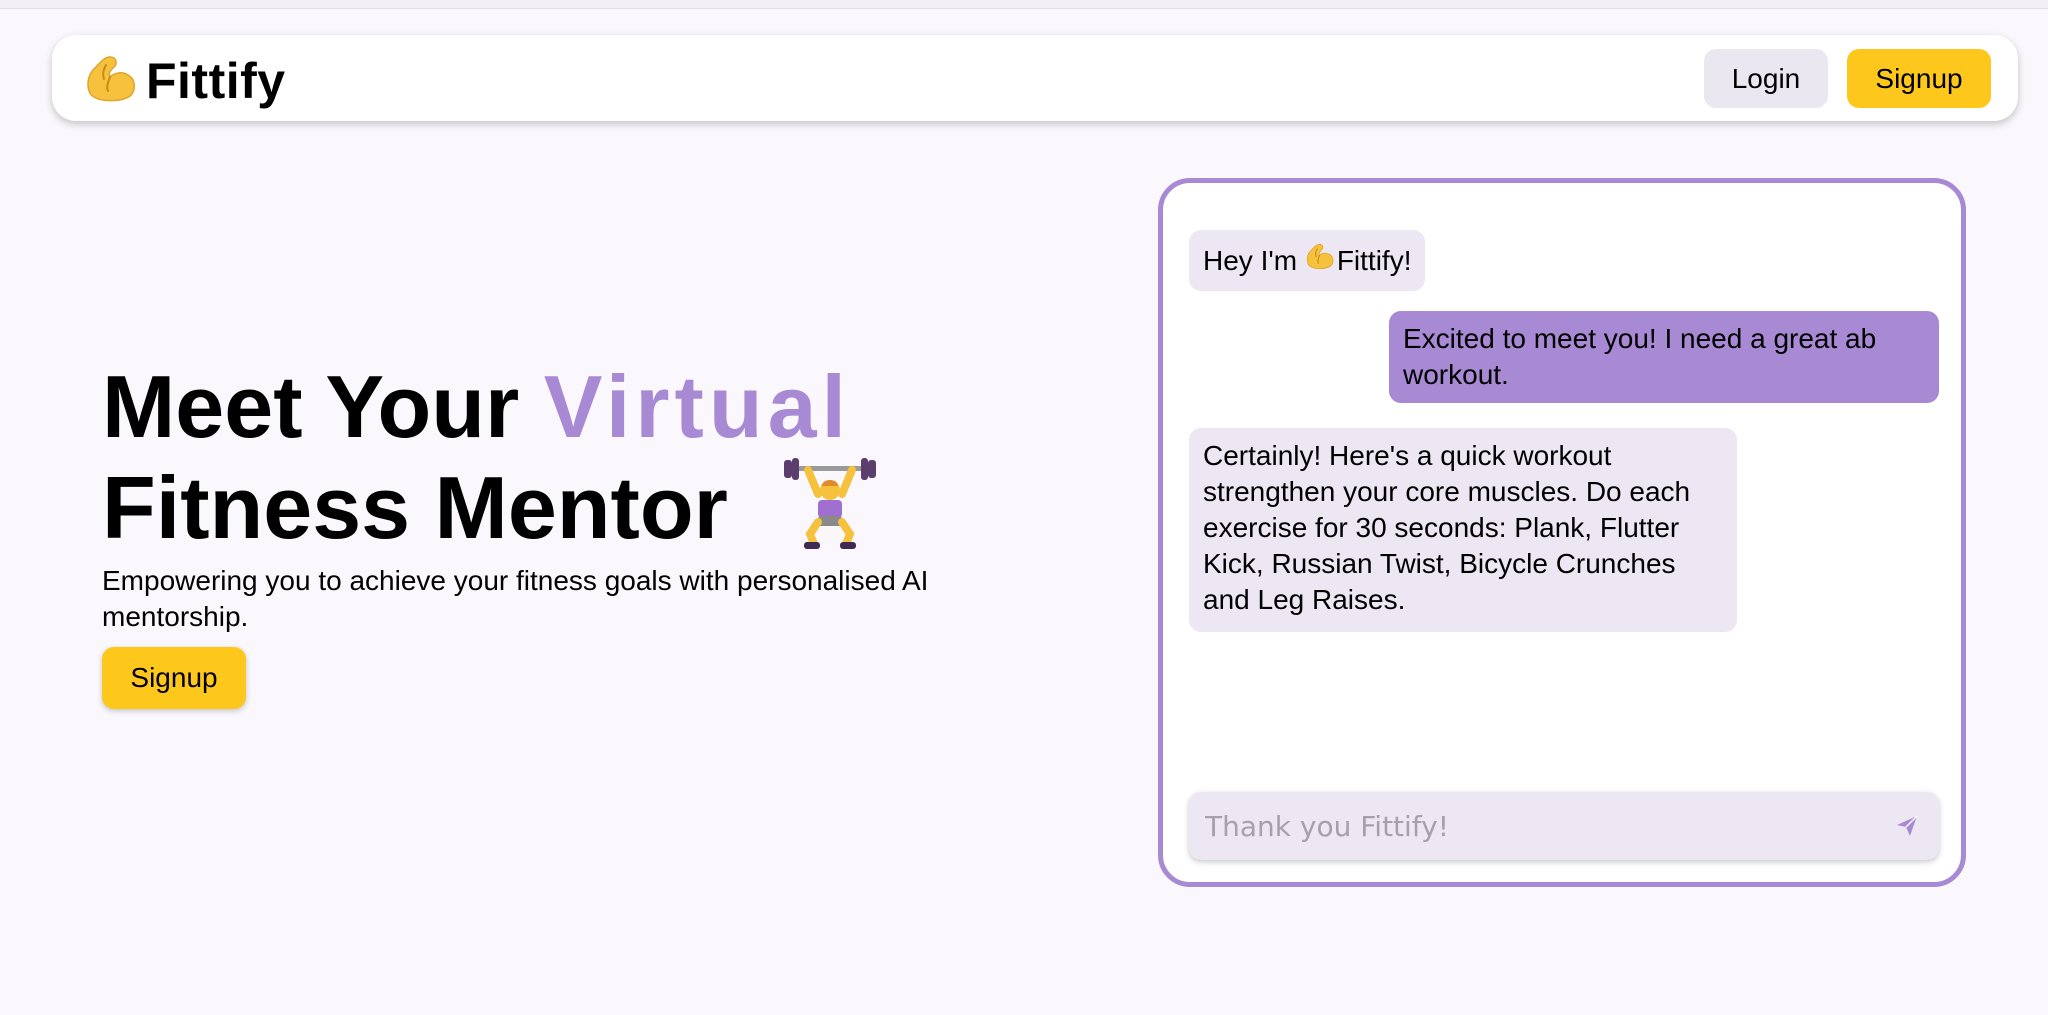 This screenshot has width=2048, height=1015. I want to click on brand-name: Fittify, so click(216, 80).